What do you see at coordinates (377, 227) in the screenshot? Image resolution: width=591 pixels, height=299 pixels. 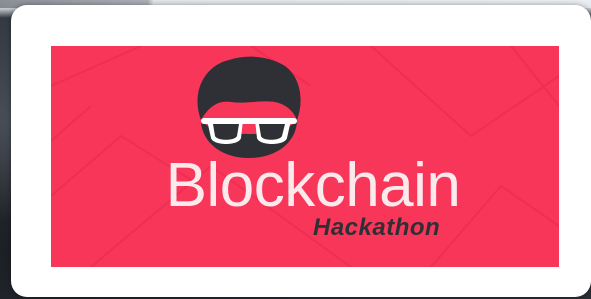 I see `banner-subtitle: Hackathon` at bounding box center [377, 227].